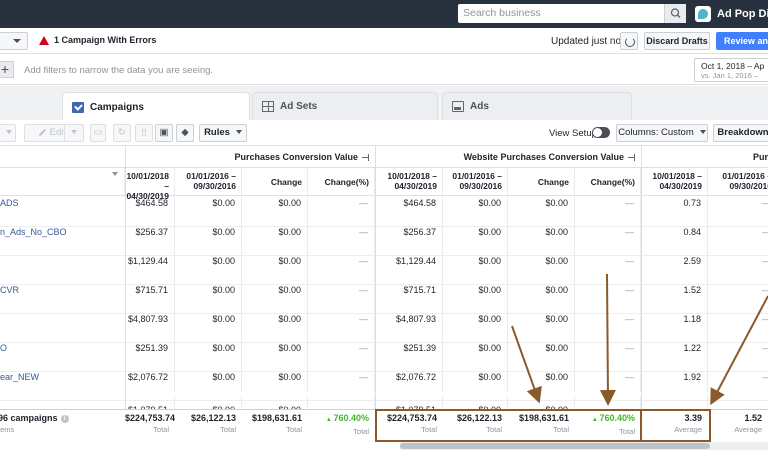 Image resolution: width=768 pixels, height=450 pixels. What do you see at coordinates (345, 106) in the screenshot?
I see `tab-ad-sets: Ad Sets` at bounding box center [345, 106].